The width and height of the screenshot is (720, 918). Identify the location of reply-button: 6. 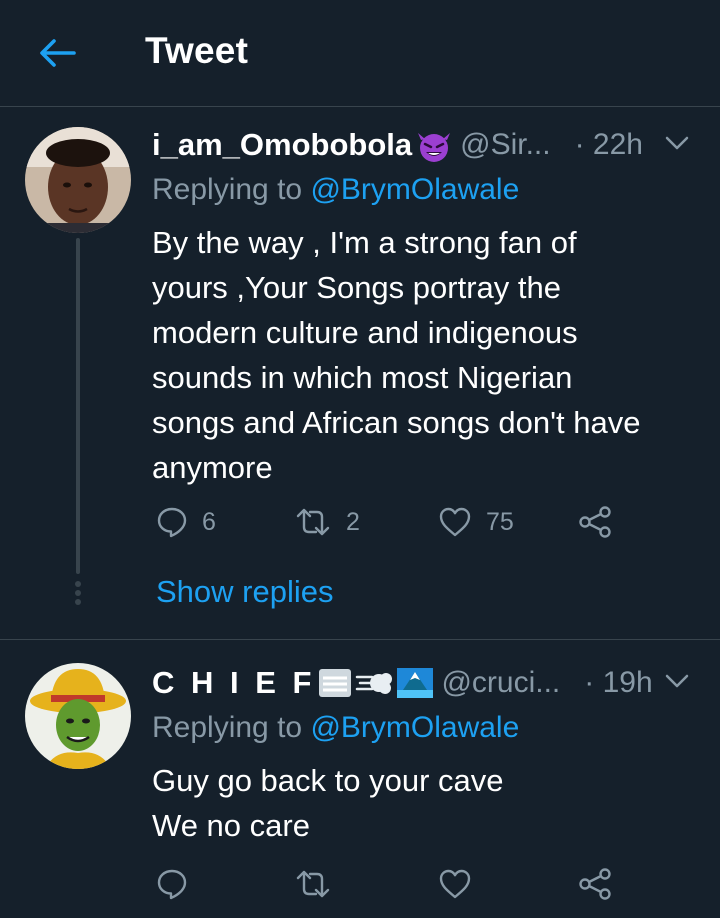
(186, 522).